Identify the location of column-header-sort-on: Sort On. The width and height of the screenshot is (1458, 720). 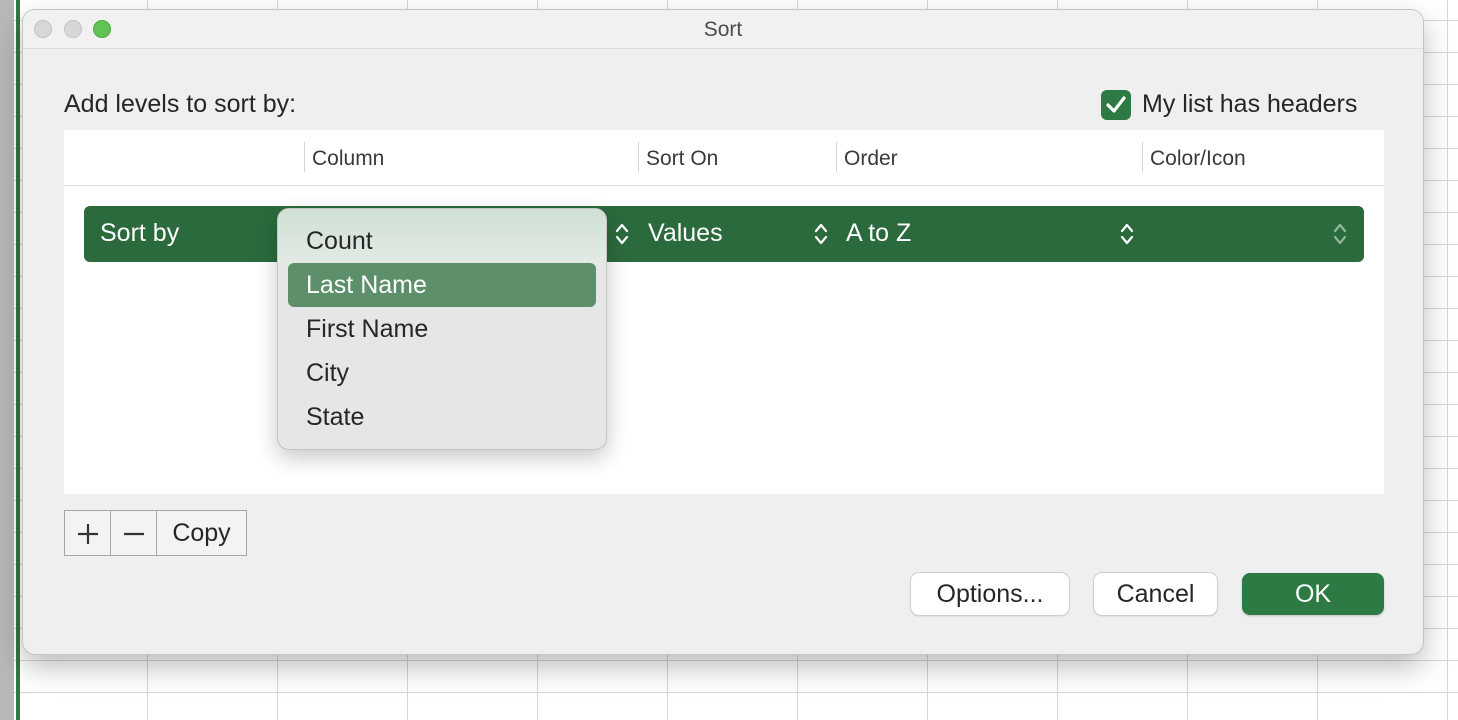
(682, 158).